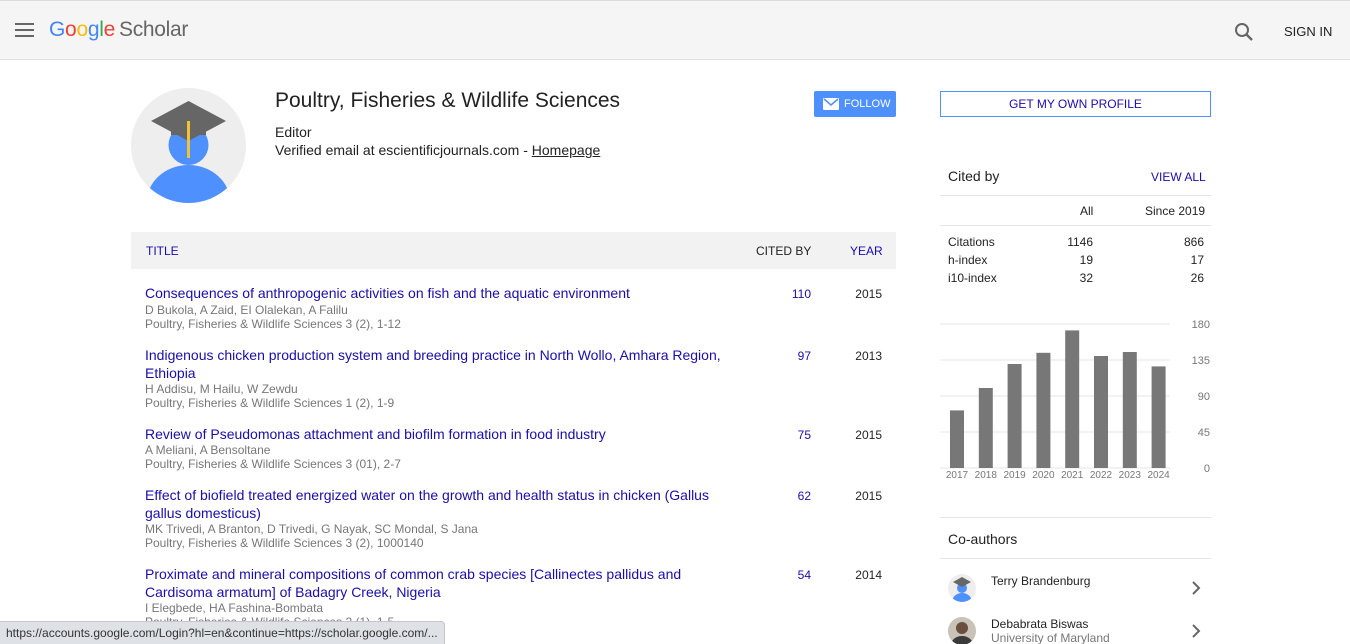 The width and height of the screenshot is (1350, 644). Describe the element at coordinates (162, 251) in the screenshot. I see `sort-by-title: TITLE` at that location.